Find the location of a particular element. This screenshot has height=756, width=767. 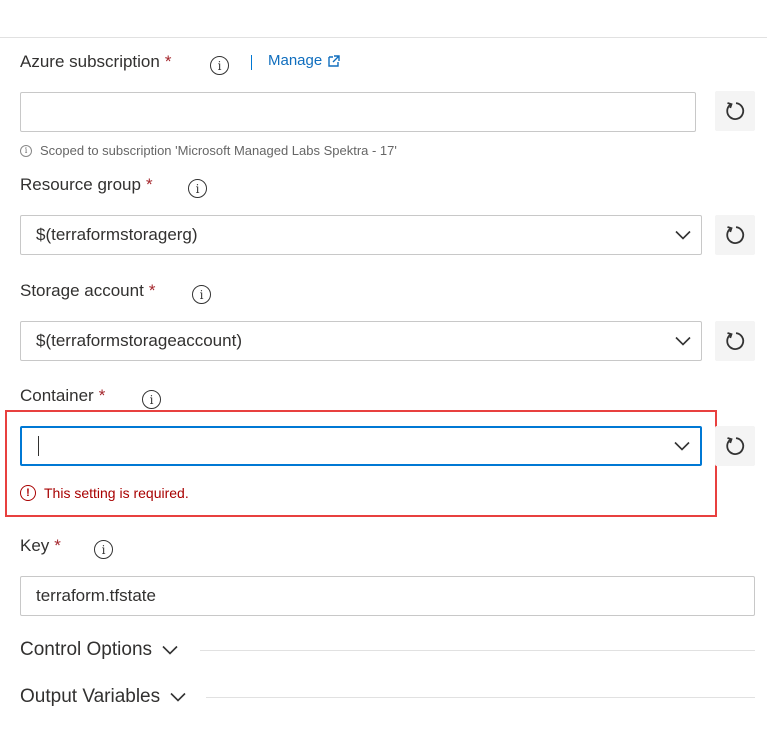

container-label-text: Container is located at coordinates (57, 395).